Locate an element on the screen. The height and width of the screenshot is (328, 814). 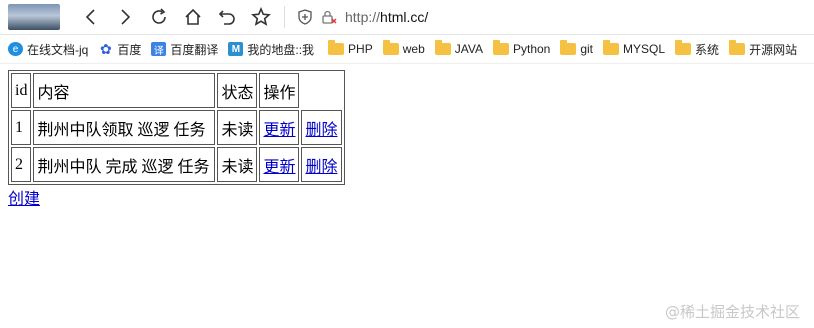
reload-icon is located at coordinates (159, 16).